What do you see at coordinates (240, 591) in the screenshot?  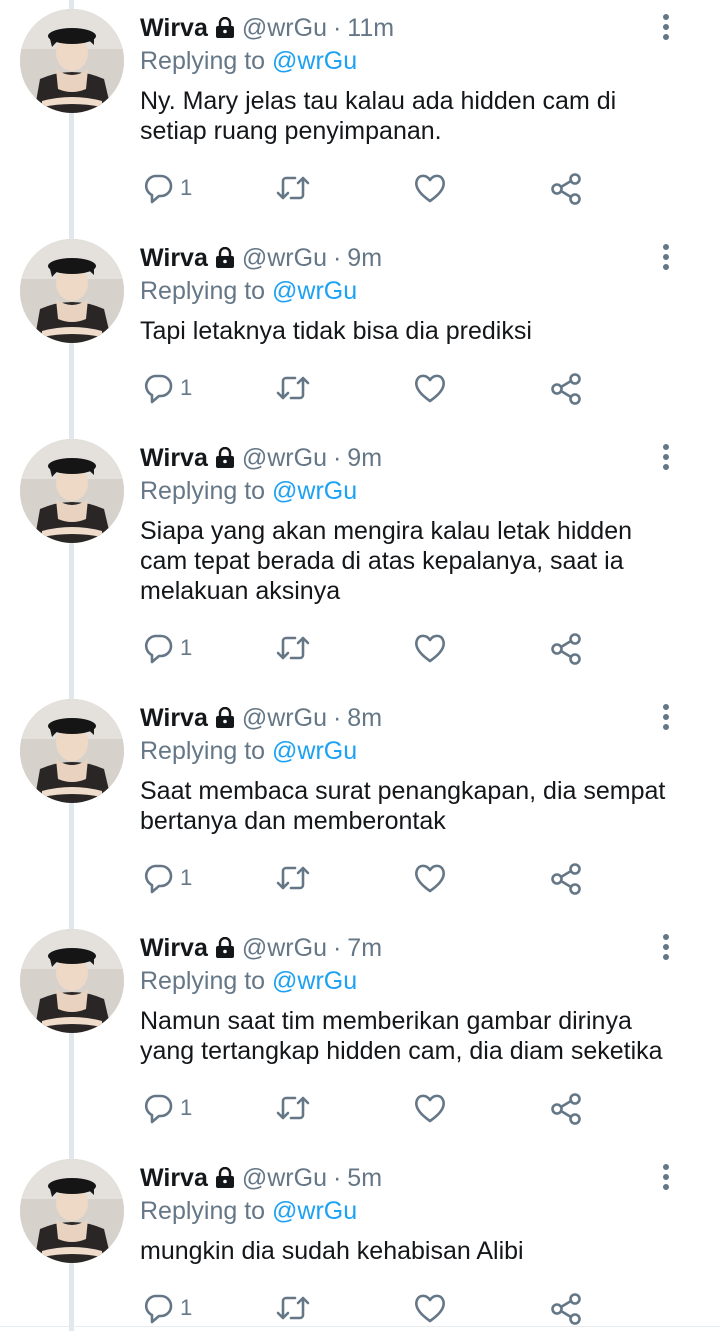 I see `tweet-text-line: melakuan aksinya` at bounding box center [240, 591].